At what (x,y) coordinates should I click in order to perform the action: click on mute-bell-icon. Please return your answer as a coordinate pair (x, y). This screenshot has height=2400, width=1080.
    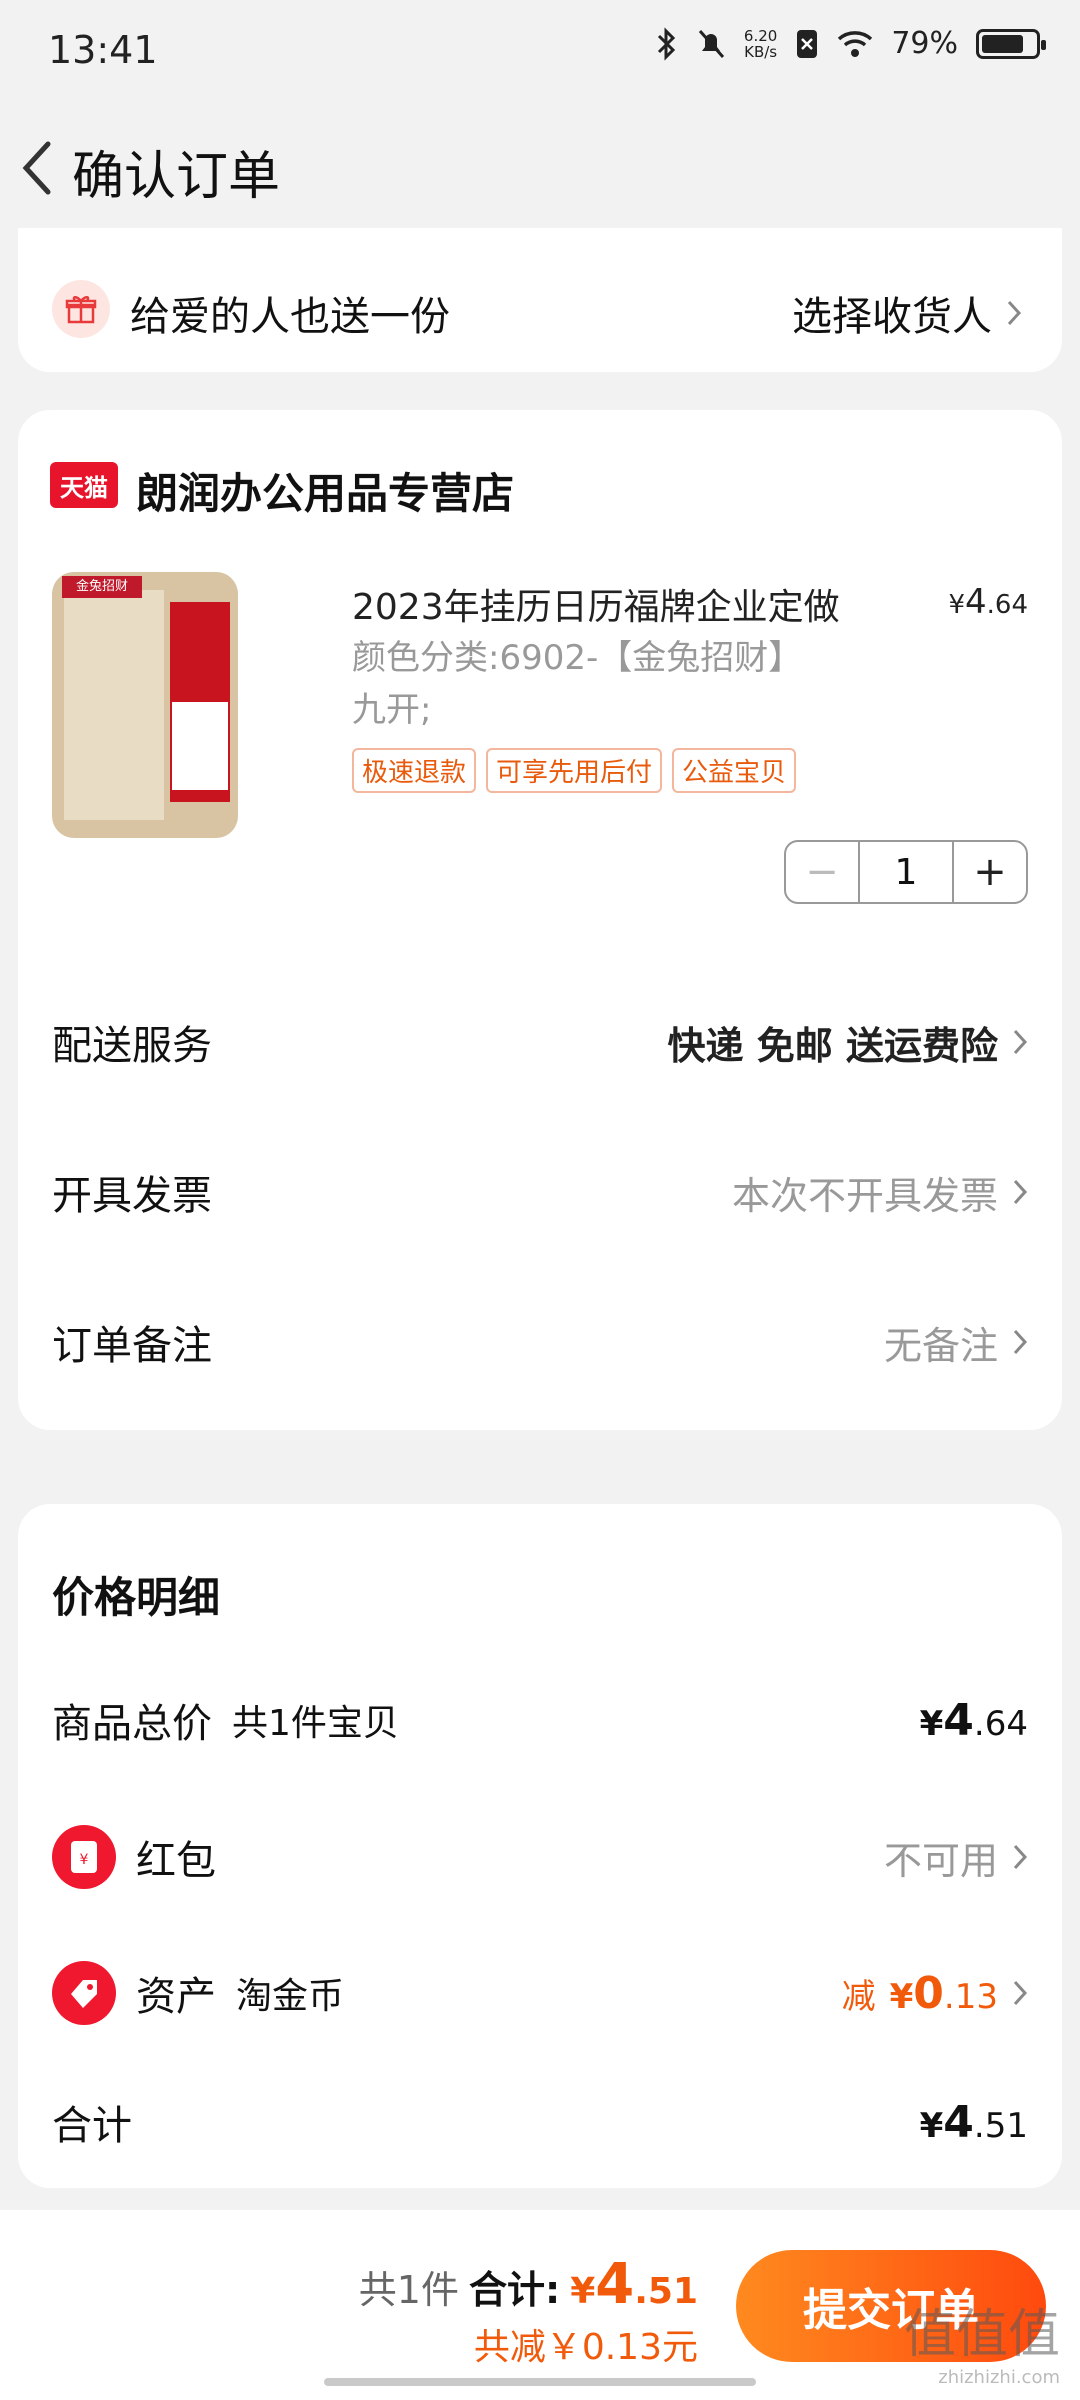
    Looking at the image, I should click on (711, 43).